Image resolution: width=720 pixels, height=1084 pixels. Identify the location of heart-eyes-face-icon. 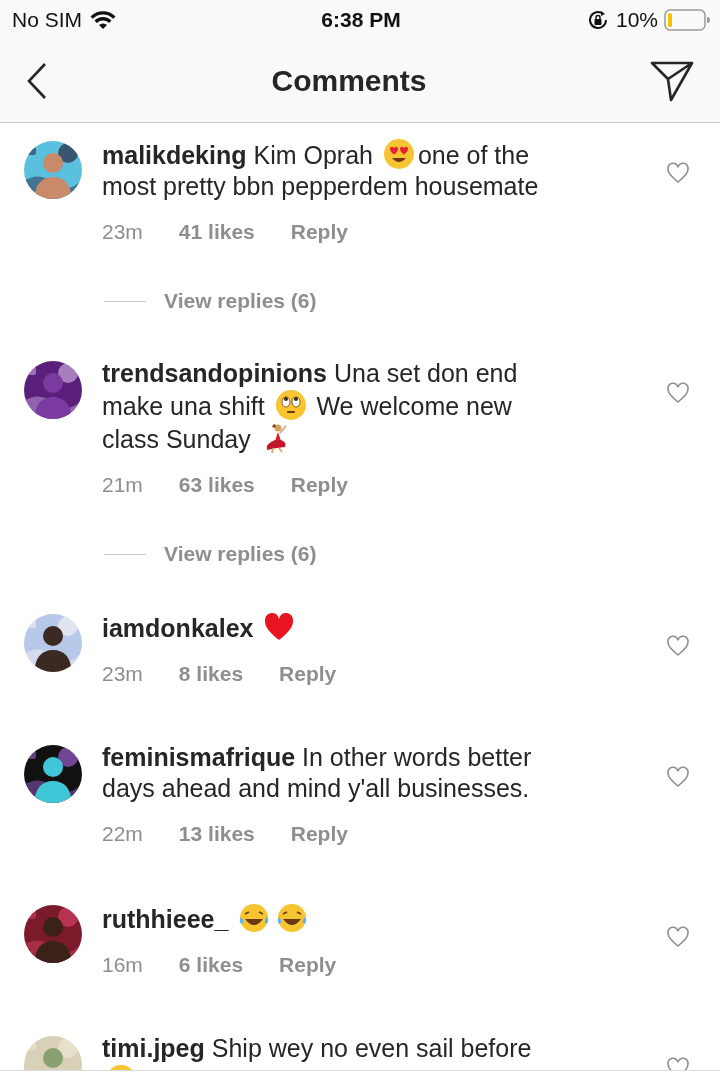
(398, 154).